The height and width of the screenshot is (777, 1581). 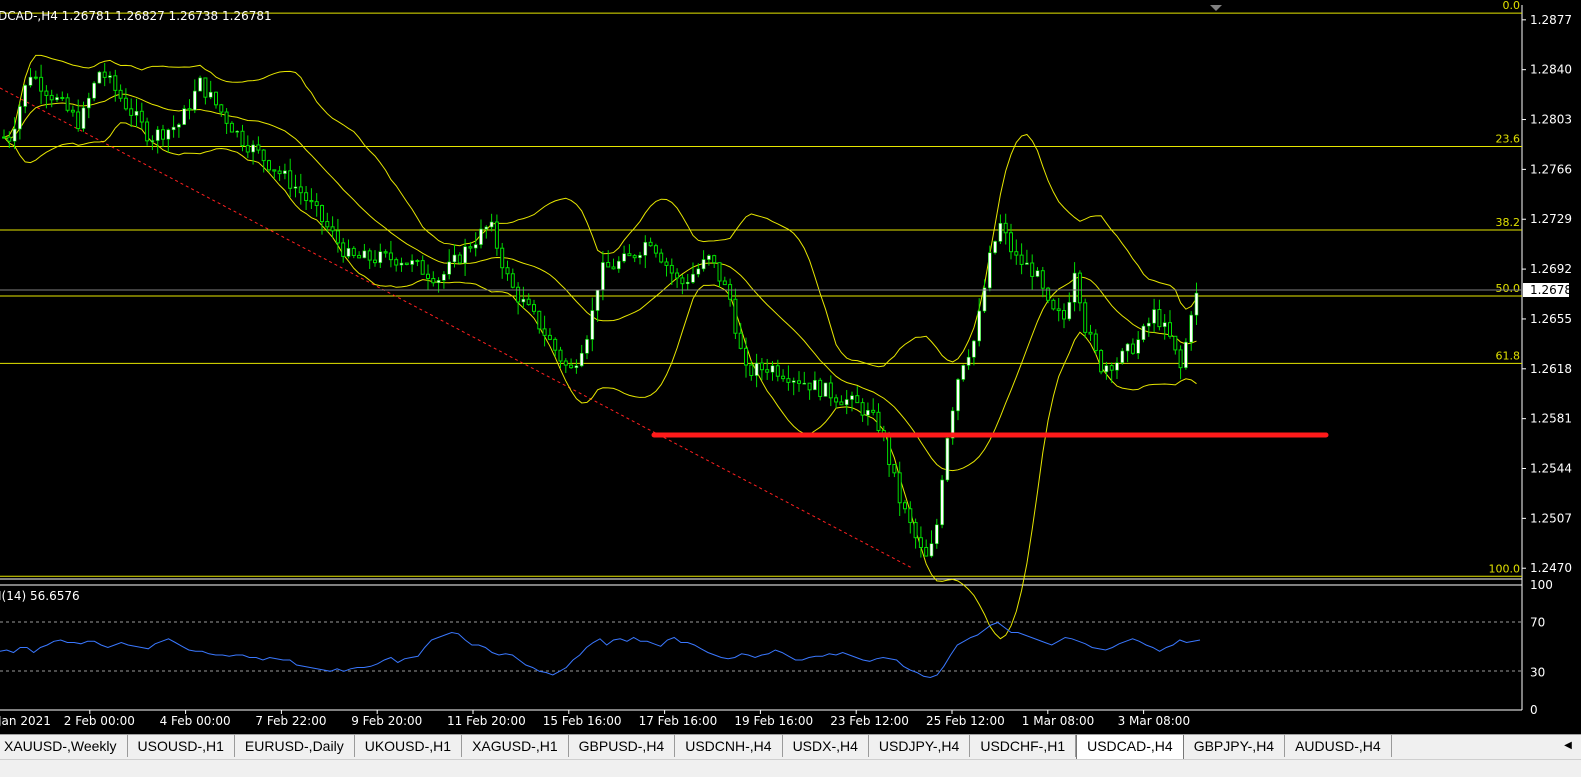 What do you see at coordinates (25, 721) in the screenshot?
I see `time-tick-label: Jan 2021` at bounding box center [25, 721].